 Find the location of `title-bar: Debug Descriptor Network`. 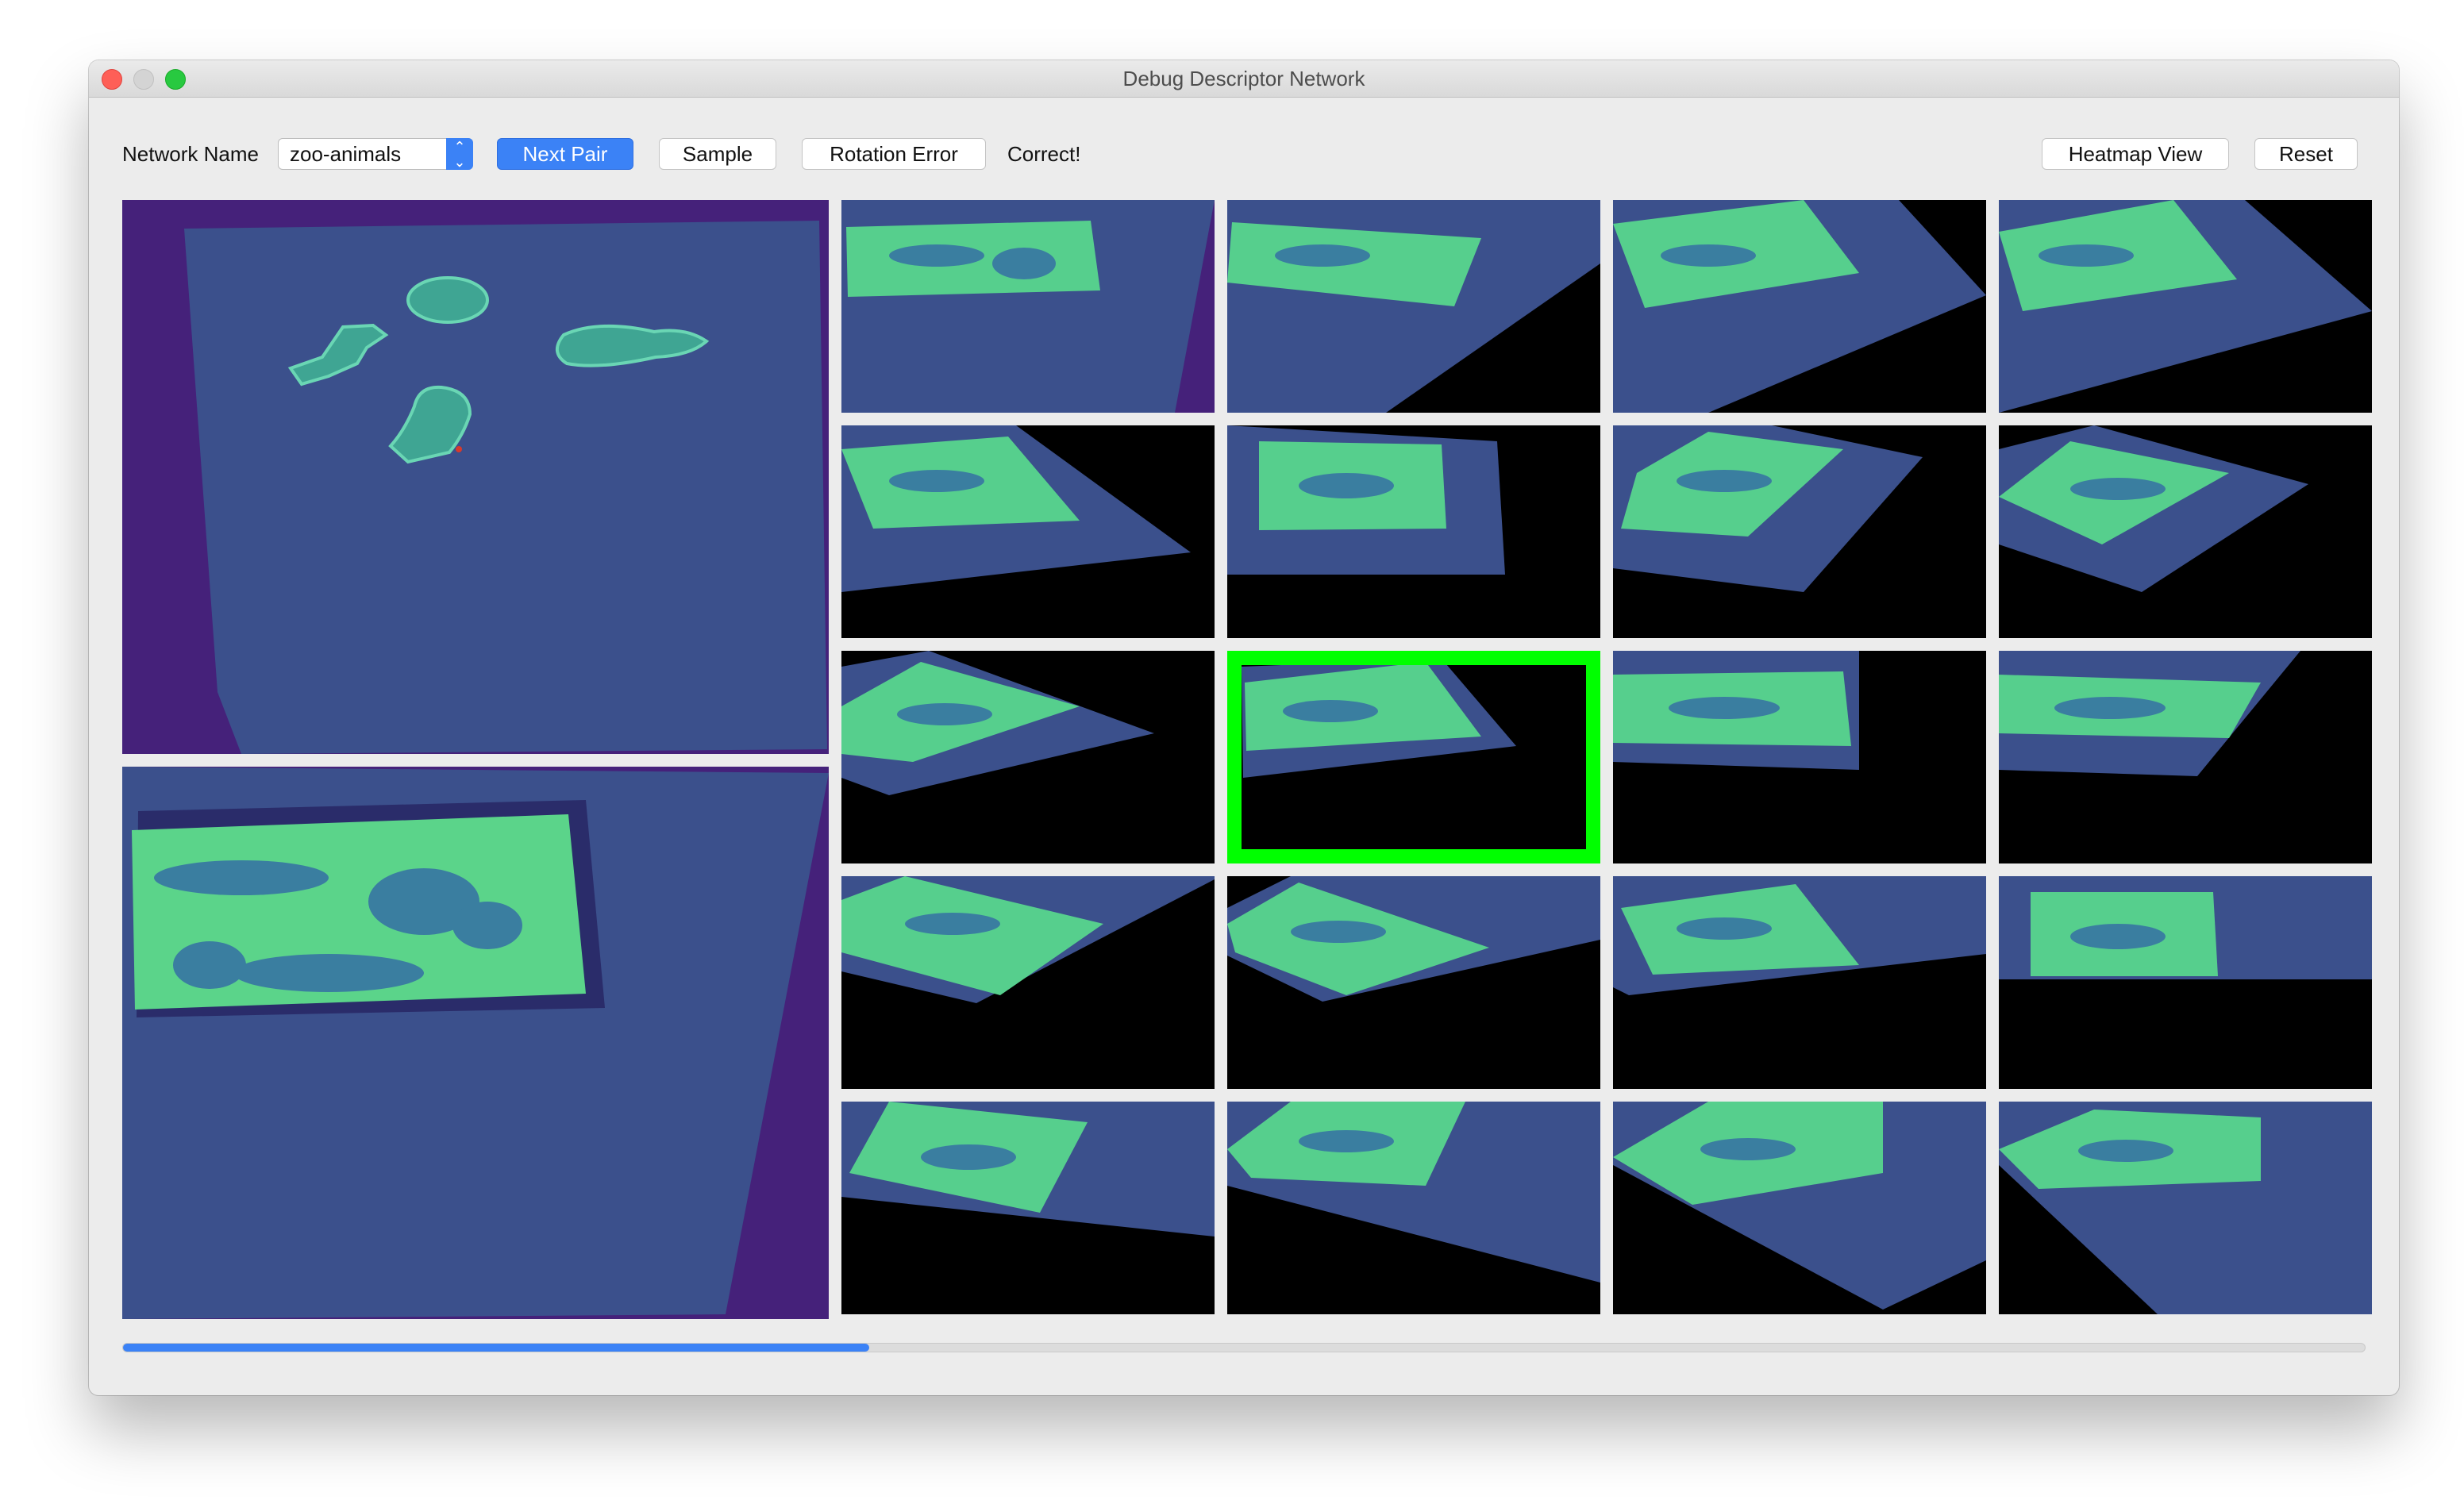

title-bar: Debug Descriptor Network is located at coordinates (1244, 79).